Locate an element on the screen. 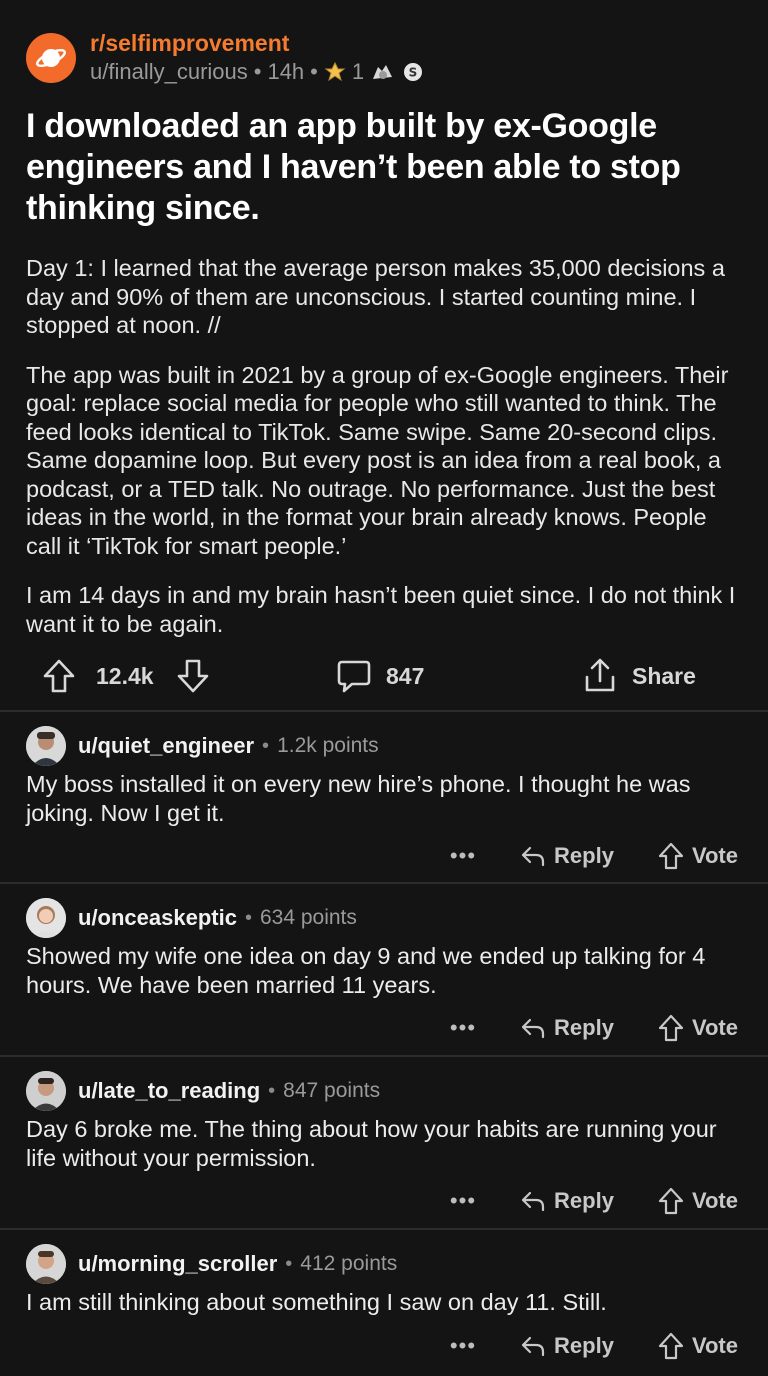  comment-icon is located at coordinates (354, 676).